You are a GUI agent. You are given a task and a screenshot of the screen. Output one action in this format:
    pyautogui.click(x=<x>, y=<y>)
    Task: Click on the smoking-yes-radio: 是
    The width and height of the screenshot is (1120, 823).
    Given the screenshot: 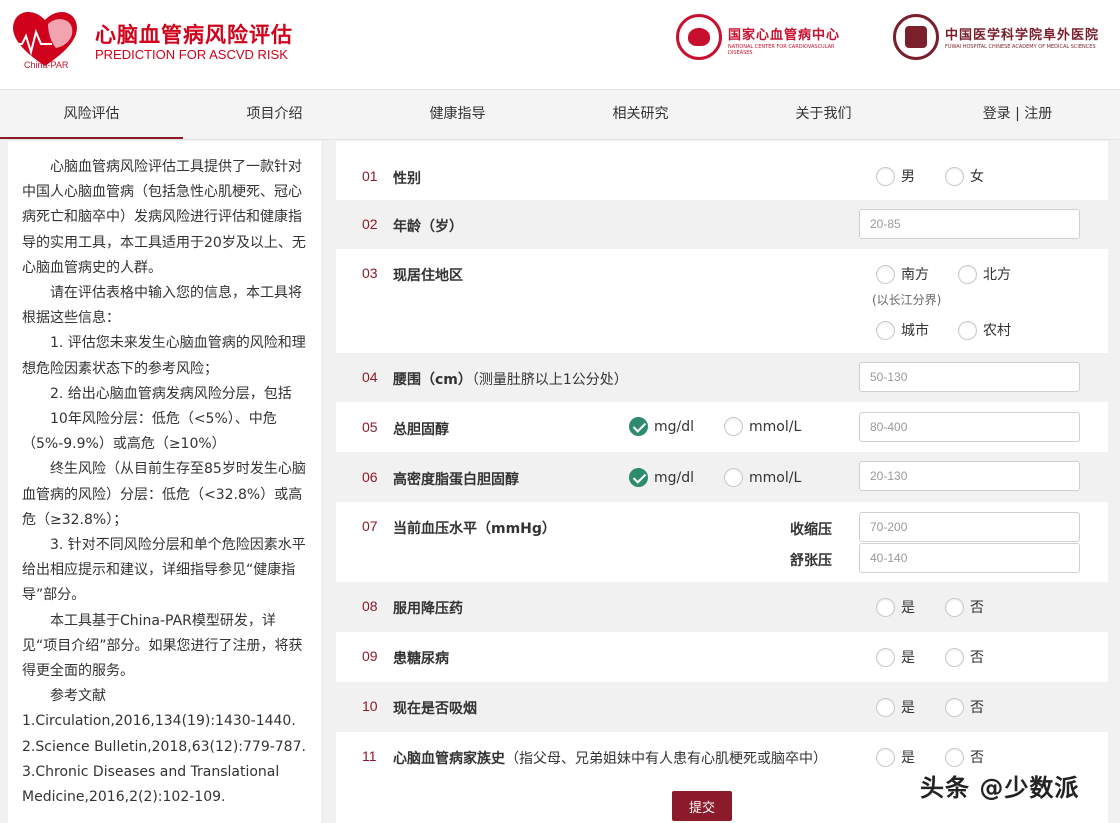 What is the action you would take?
    pyautogui.click(x=895, y=707)
    